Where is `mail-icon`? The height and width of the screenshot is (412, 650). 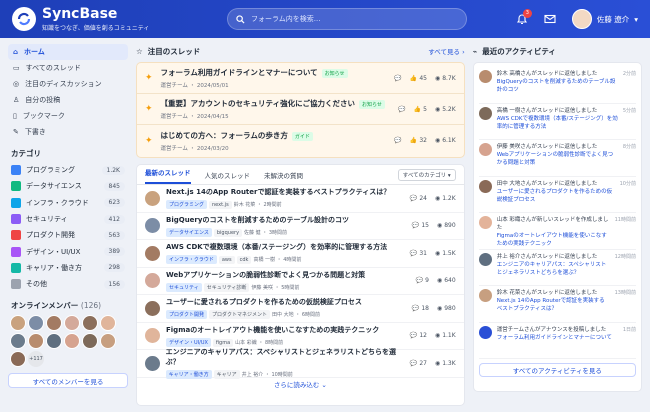
mail-icon is located at coordinates (550, 19).